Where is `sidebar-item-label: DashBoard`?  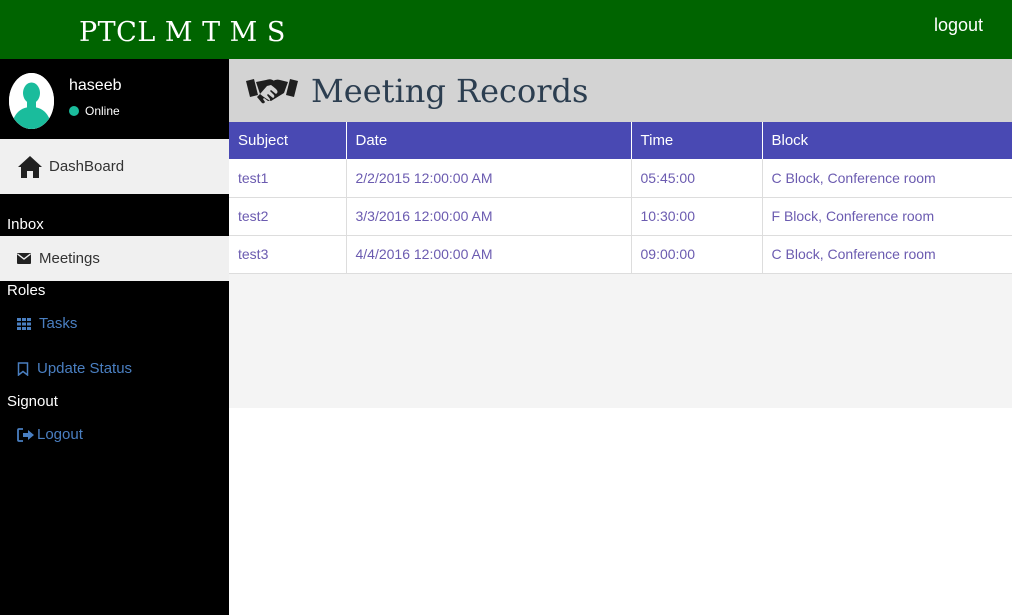
sidebar-item-label: DashBoard is located at coordinates (87, 166).